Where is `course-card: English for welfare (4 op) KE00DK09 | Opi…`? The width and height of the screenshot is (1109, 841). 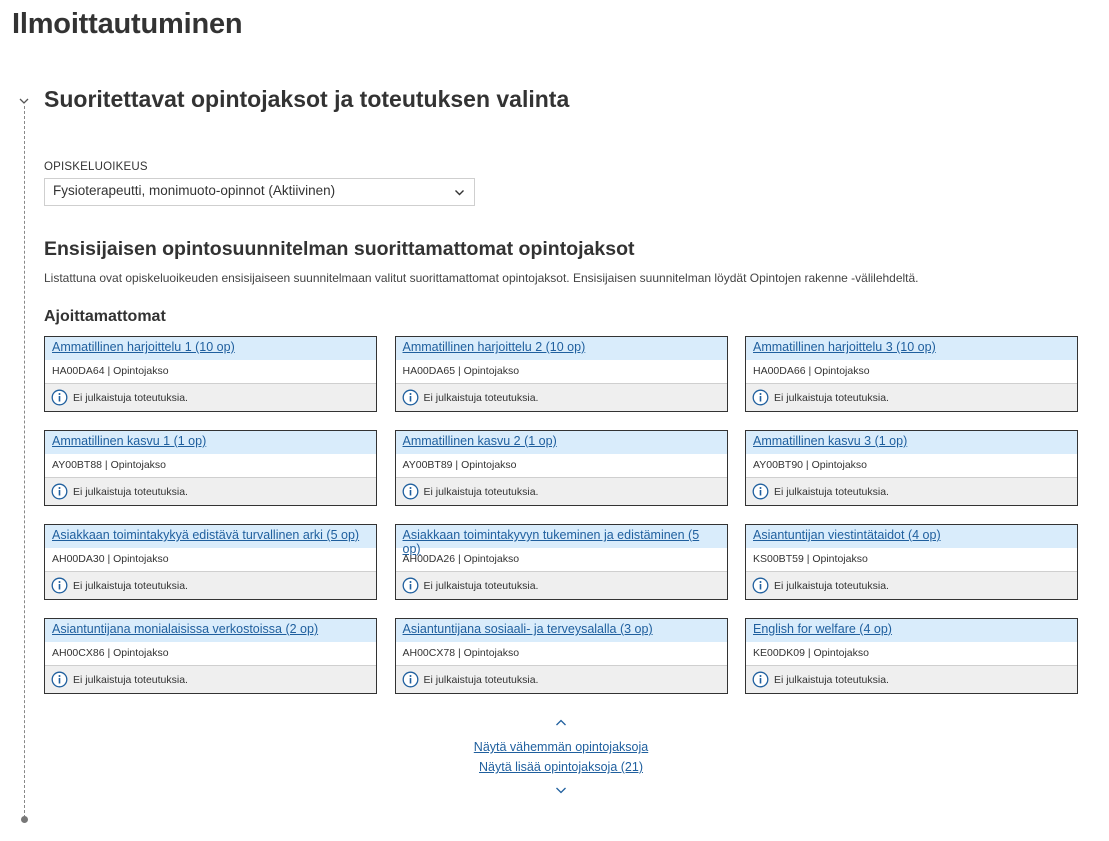 course-card: English for welfare (4 op) KE00DK09 | Opi… is located at coordinates (911, 656).